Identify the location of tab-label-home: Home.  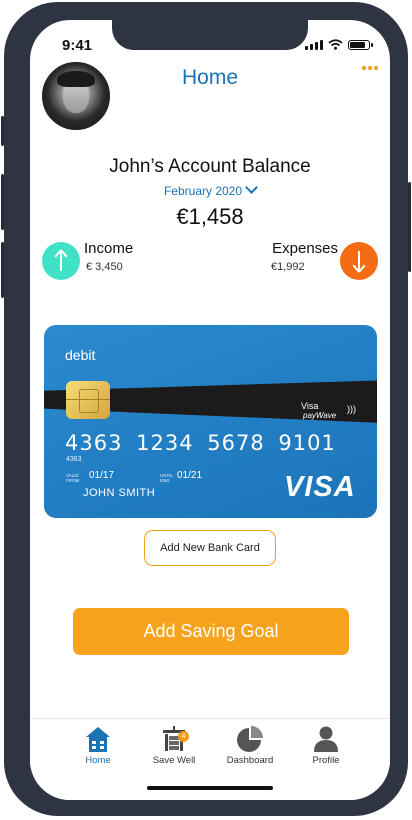
(98, 760).